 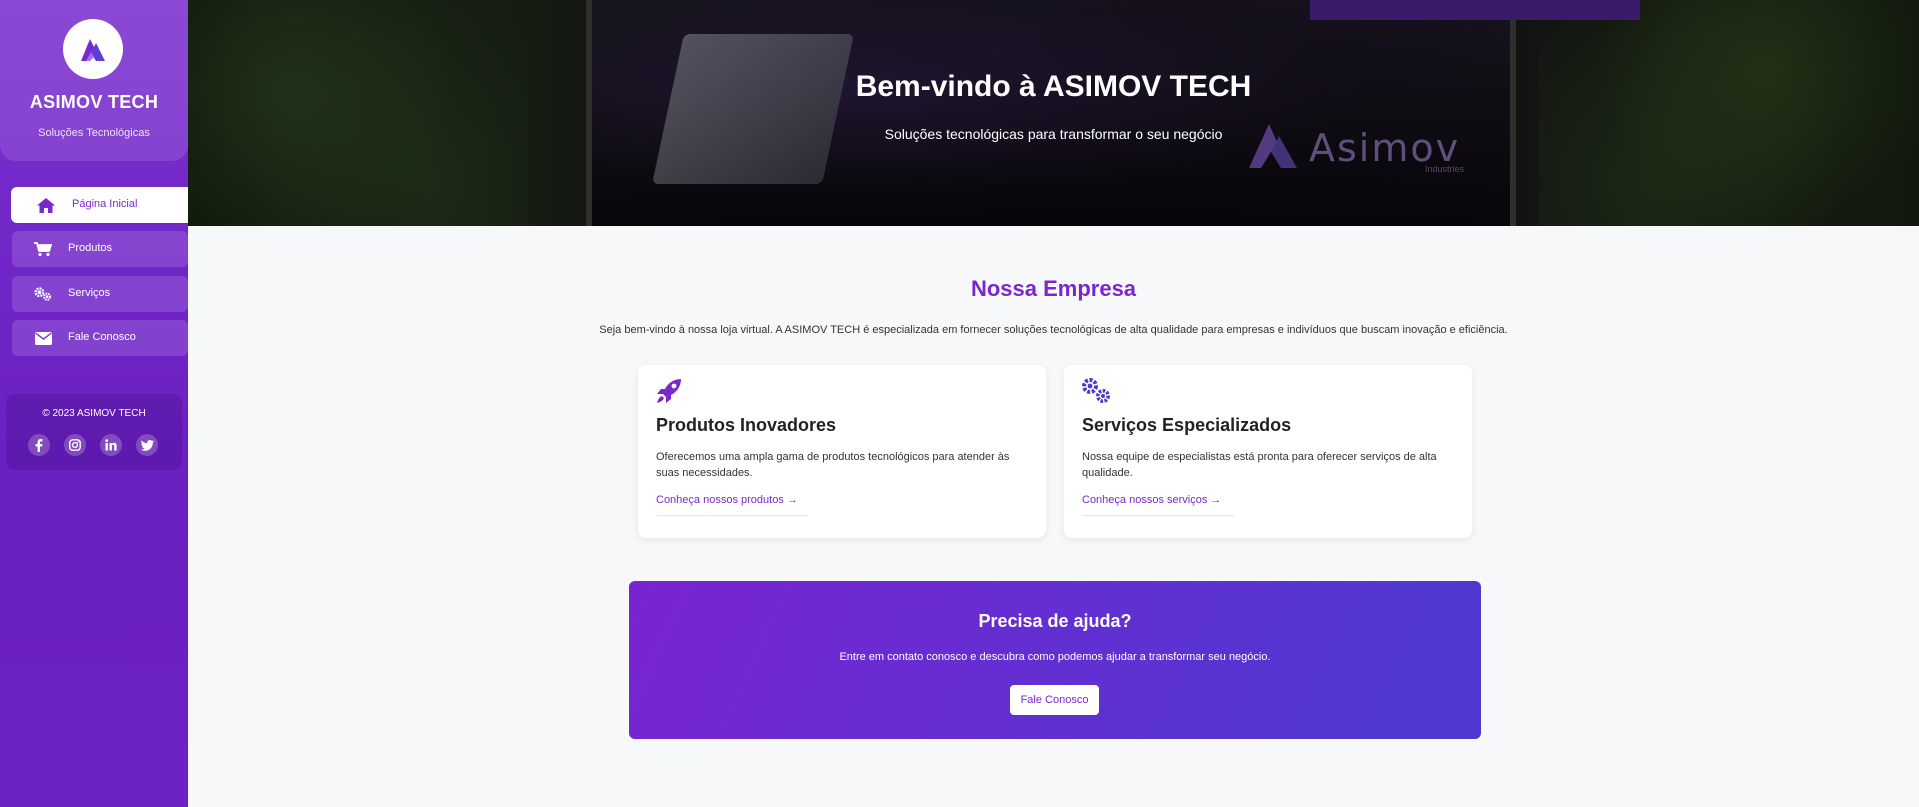 I want to click on help-title: Precisa de ajuda?, so click(x=1055, y=621).